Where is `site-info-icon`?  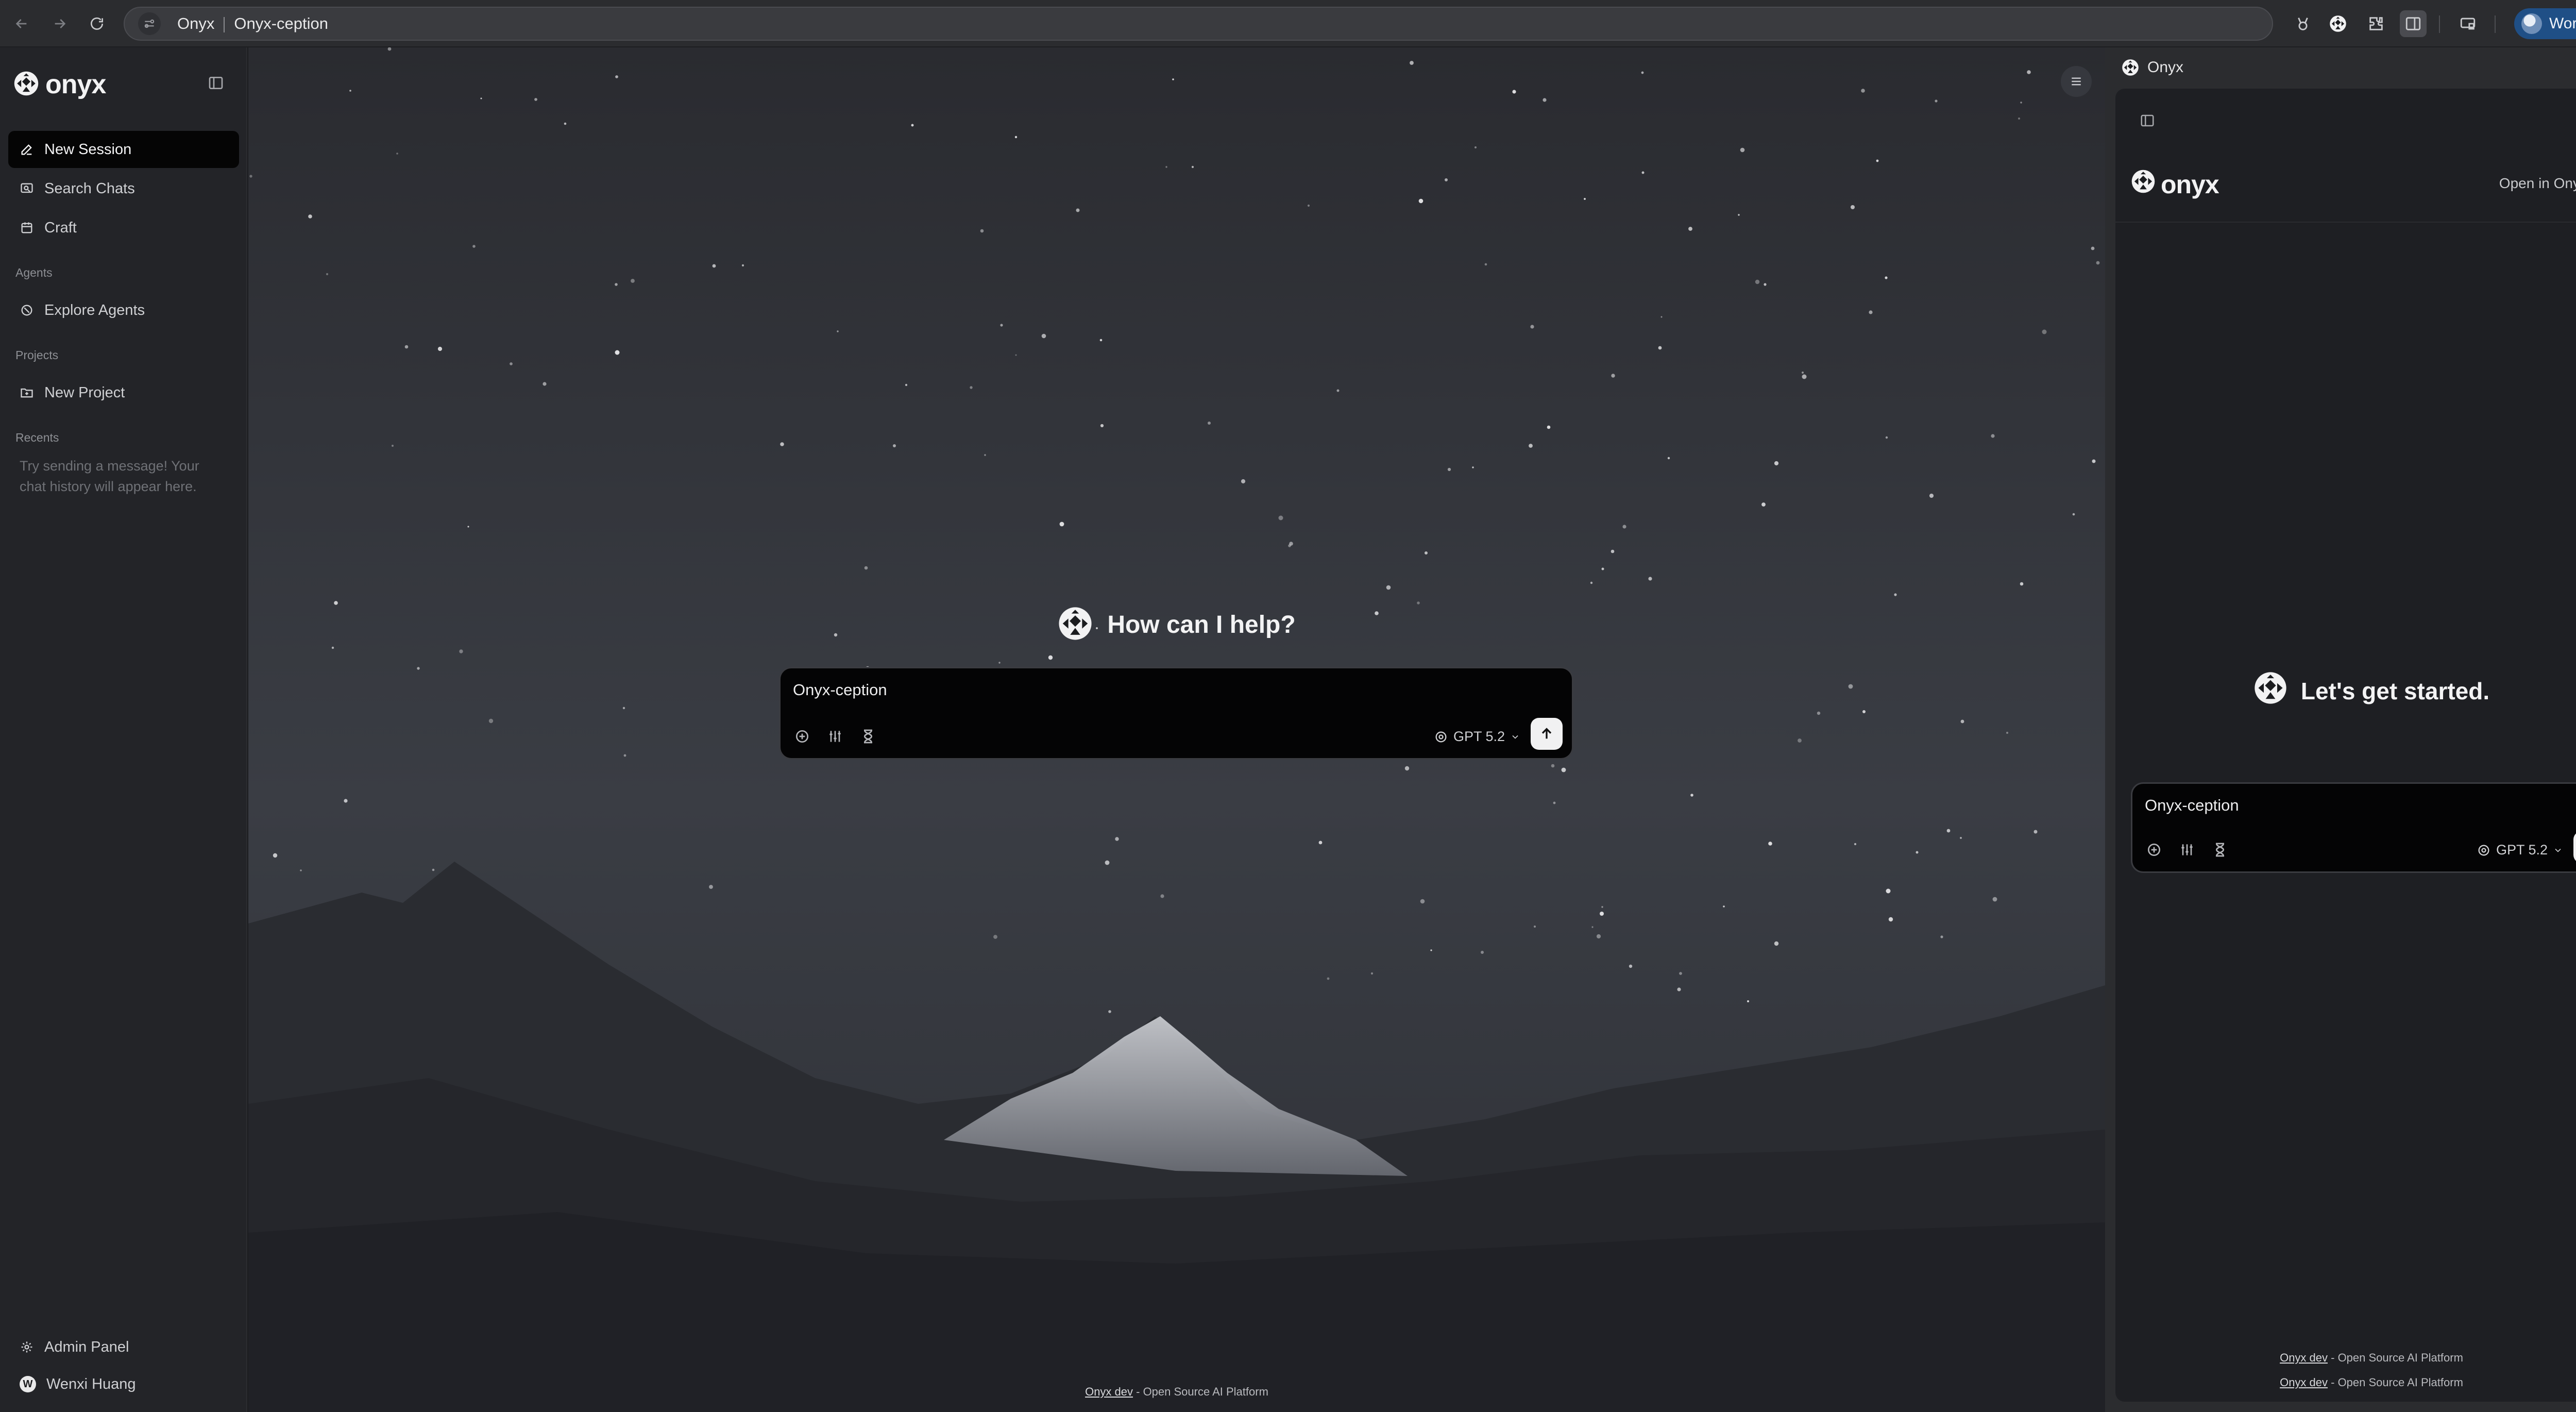 site-info-icon is located at coordinates (149, 23).